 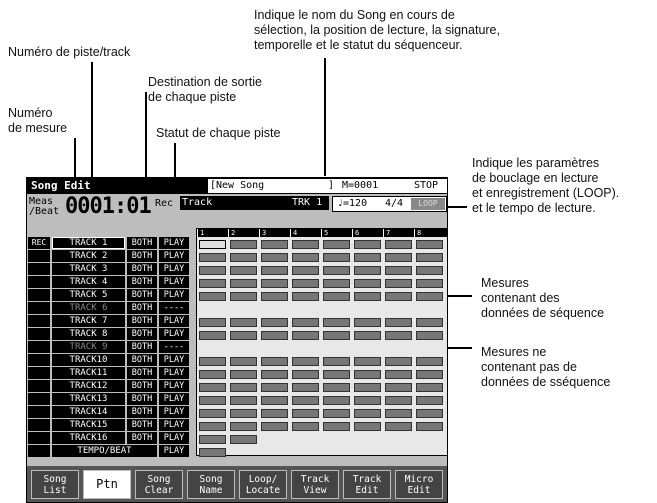 I want to click on track-name: TRACK15, so click(x=88, y=425).